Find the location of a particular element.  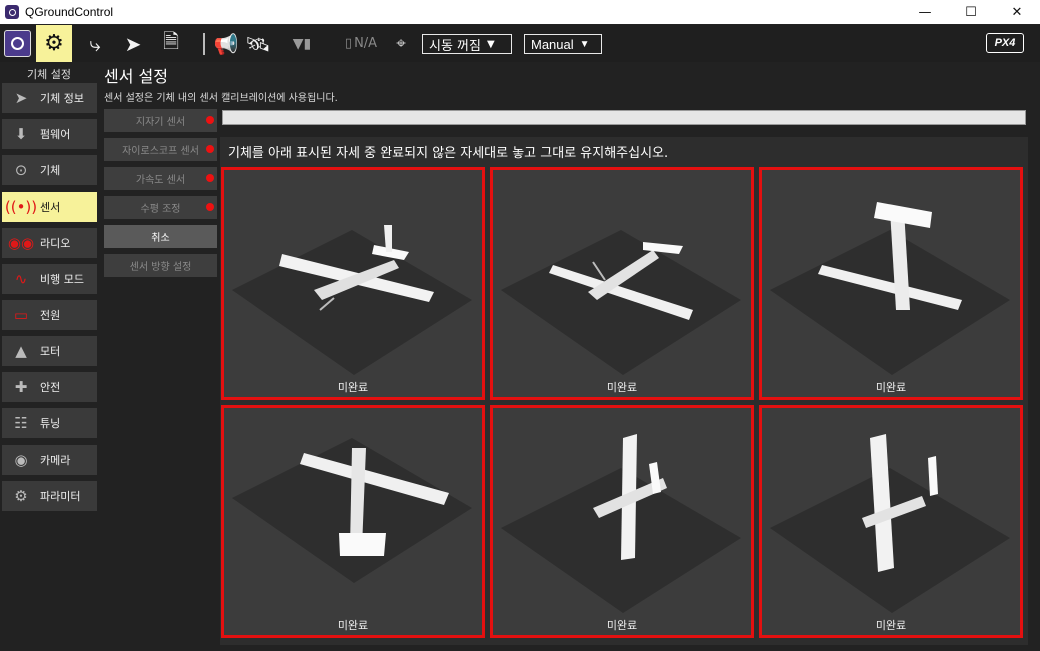

waveform-icon: ∿ is located at coordinates (21, 279).